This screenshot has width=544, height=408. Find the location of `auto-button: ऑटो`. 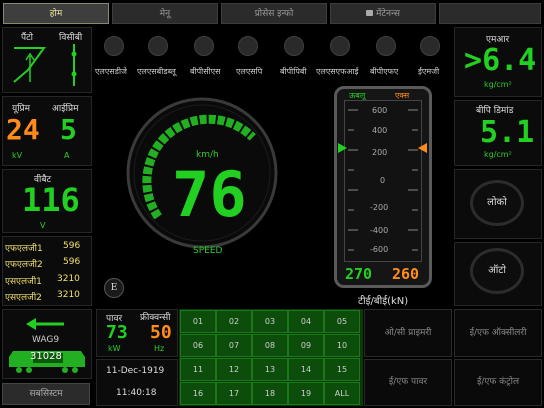

auto-button: ऑटो is located at coordinates (497, 271).